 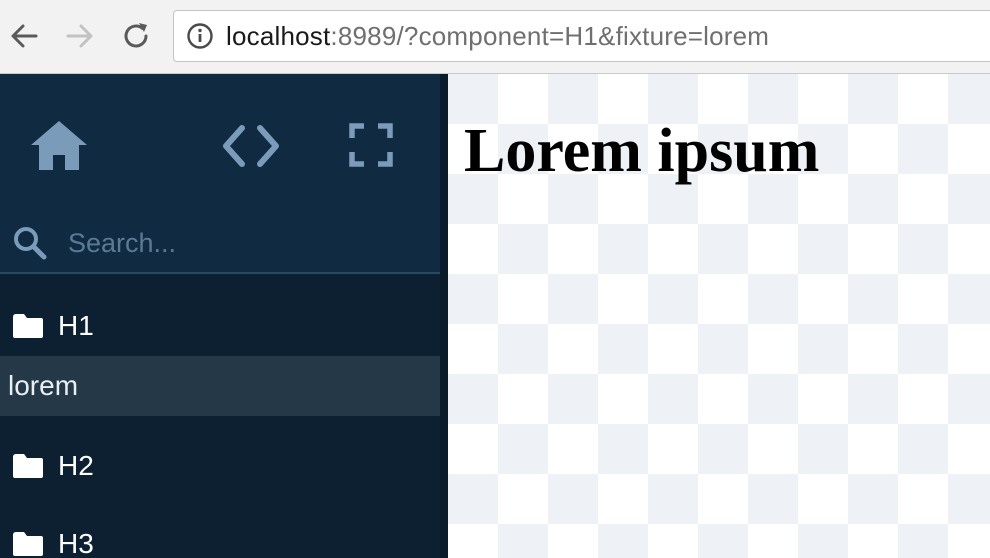 I want to click on search-bar, so click(x=220, y=243).